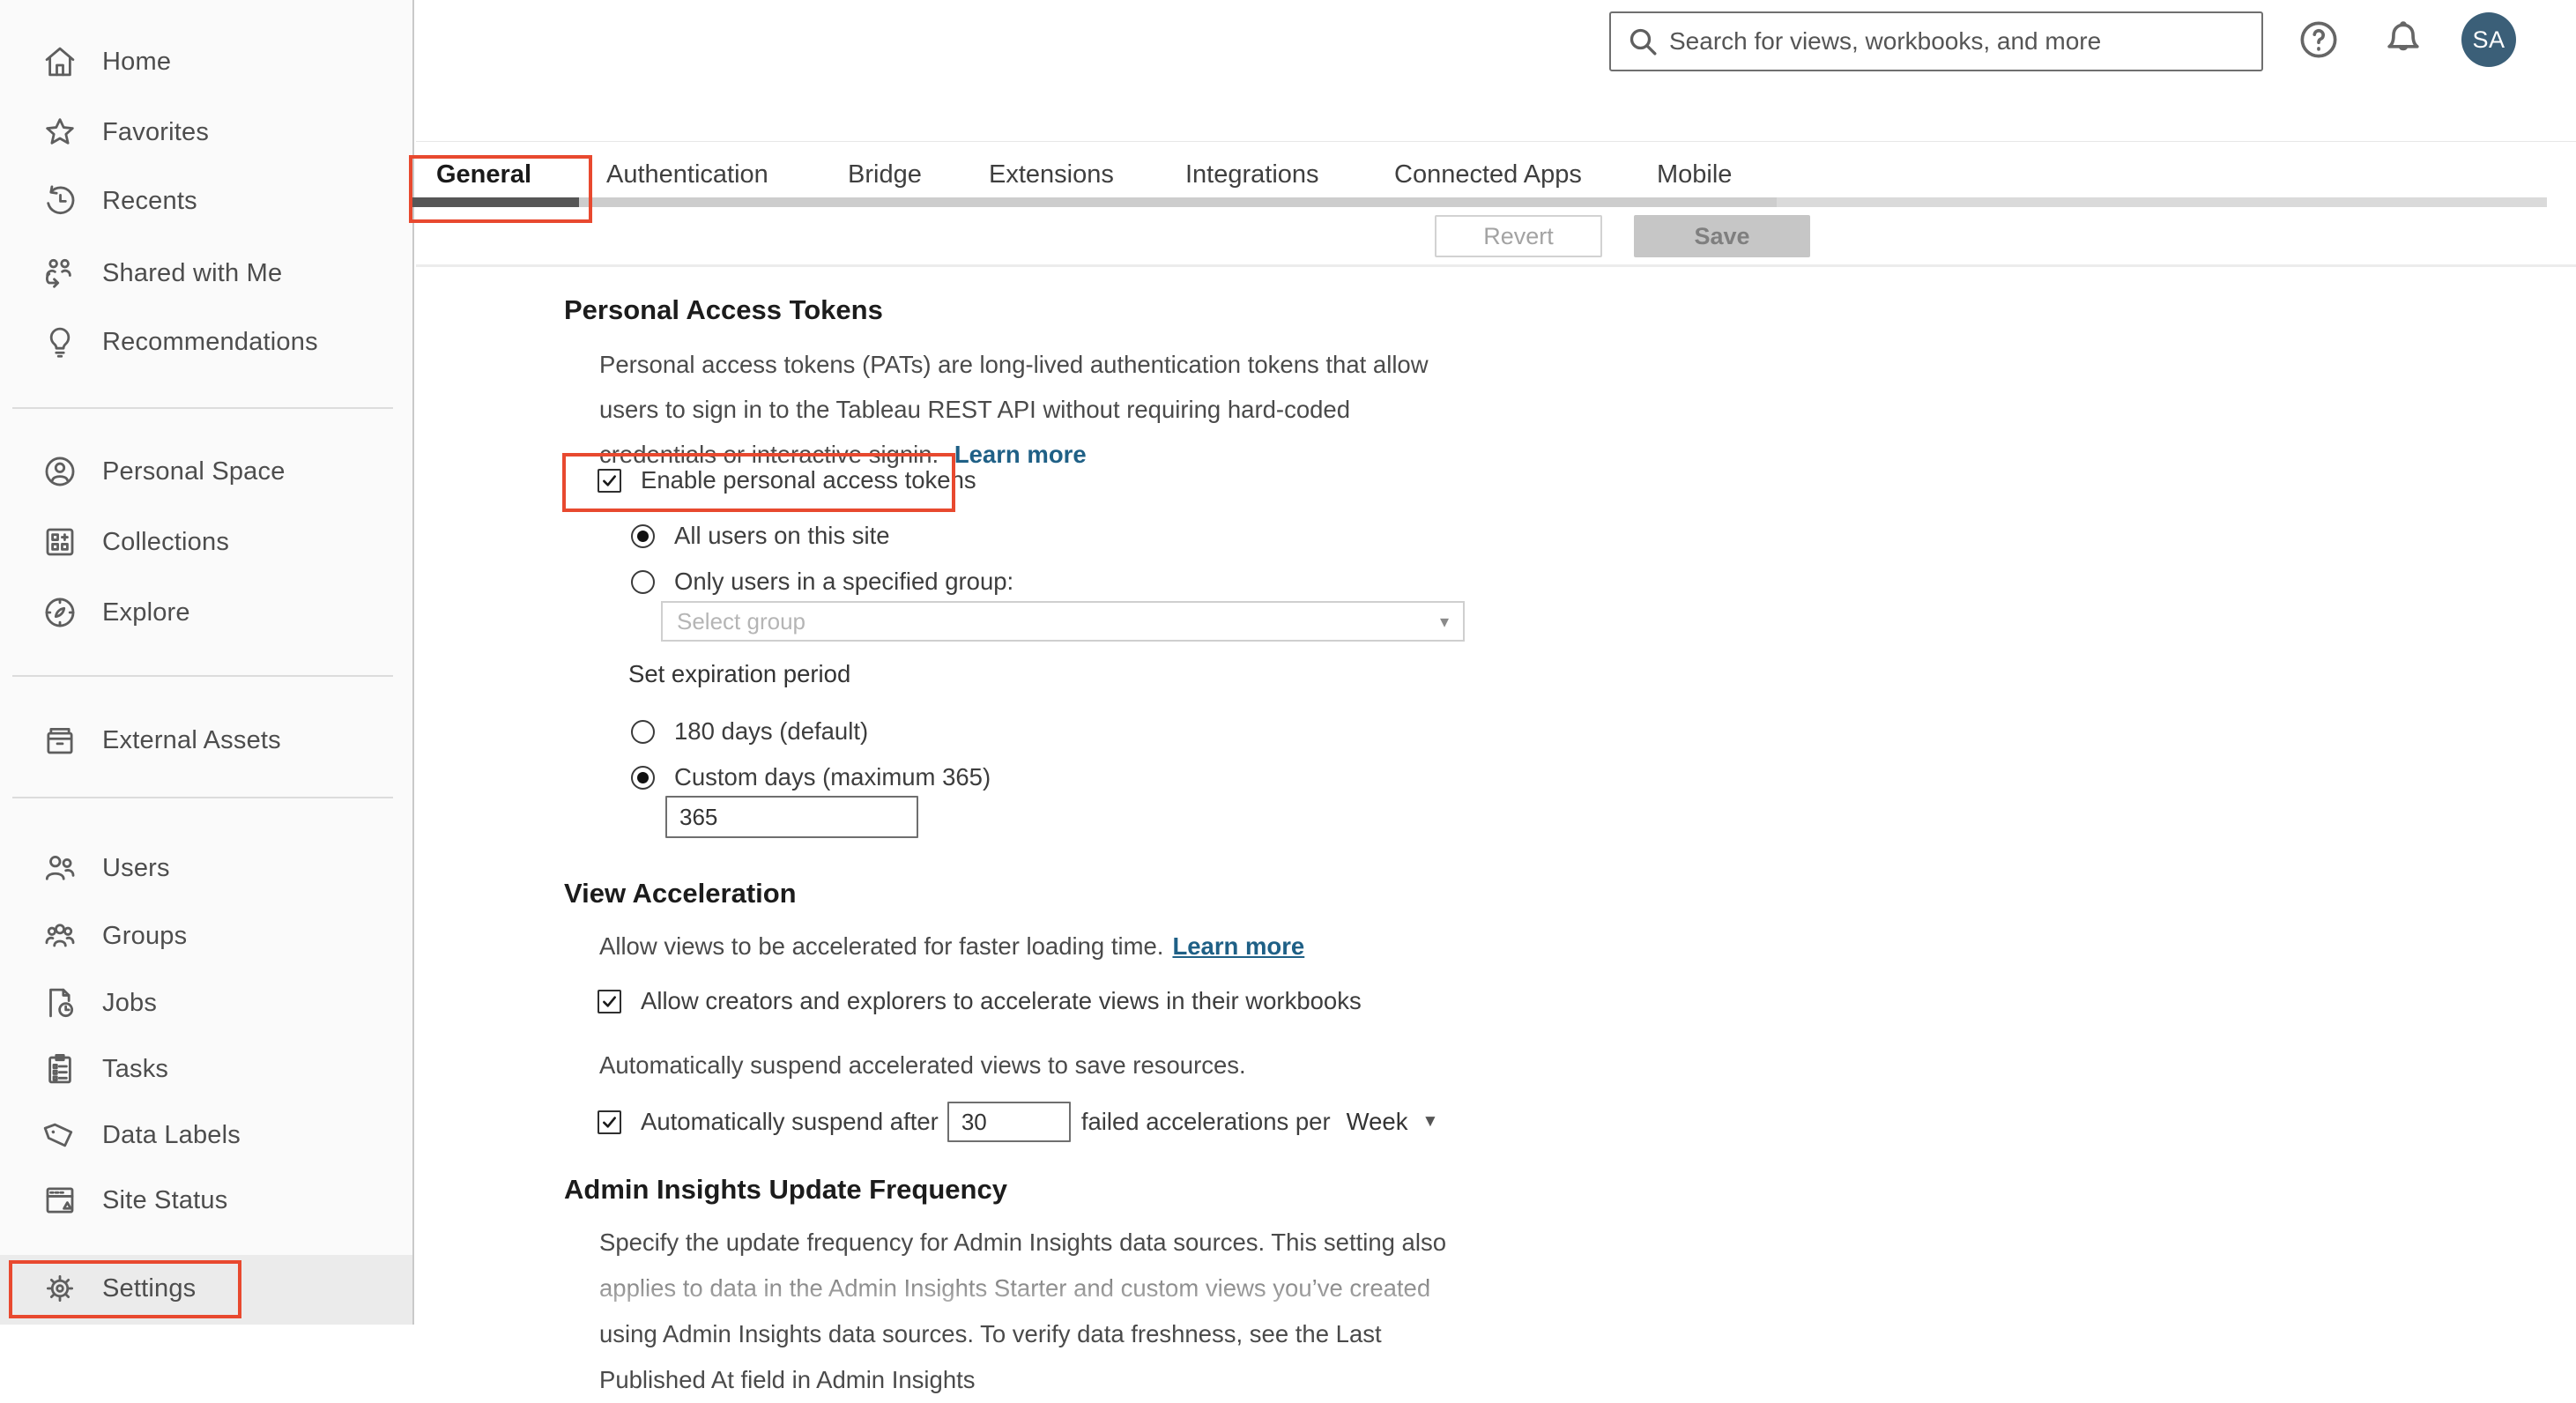 The height and width of the screenshot is (1403, 2576). I want to click on chevron-down-icon: ▼, so click(1430, 1121).